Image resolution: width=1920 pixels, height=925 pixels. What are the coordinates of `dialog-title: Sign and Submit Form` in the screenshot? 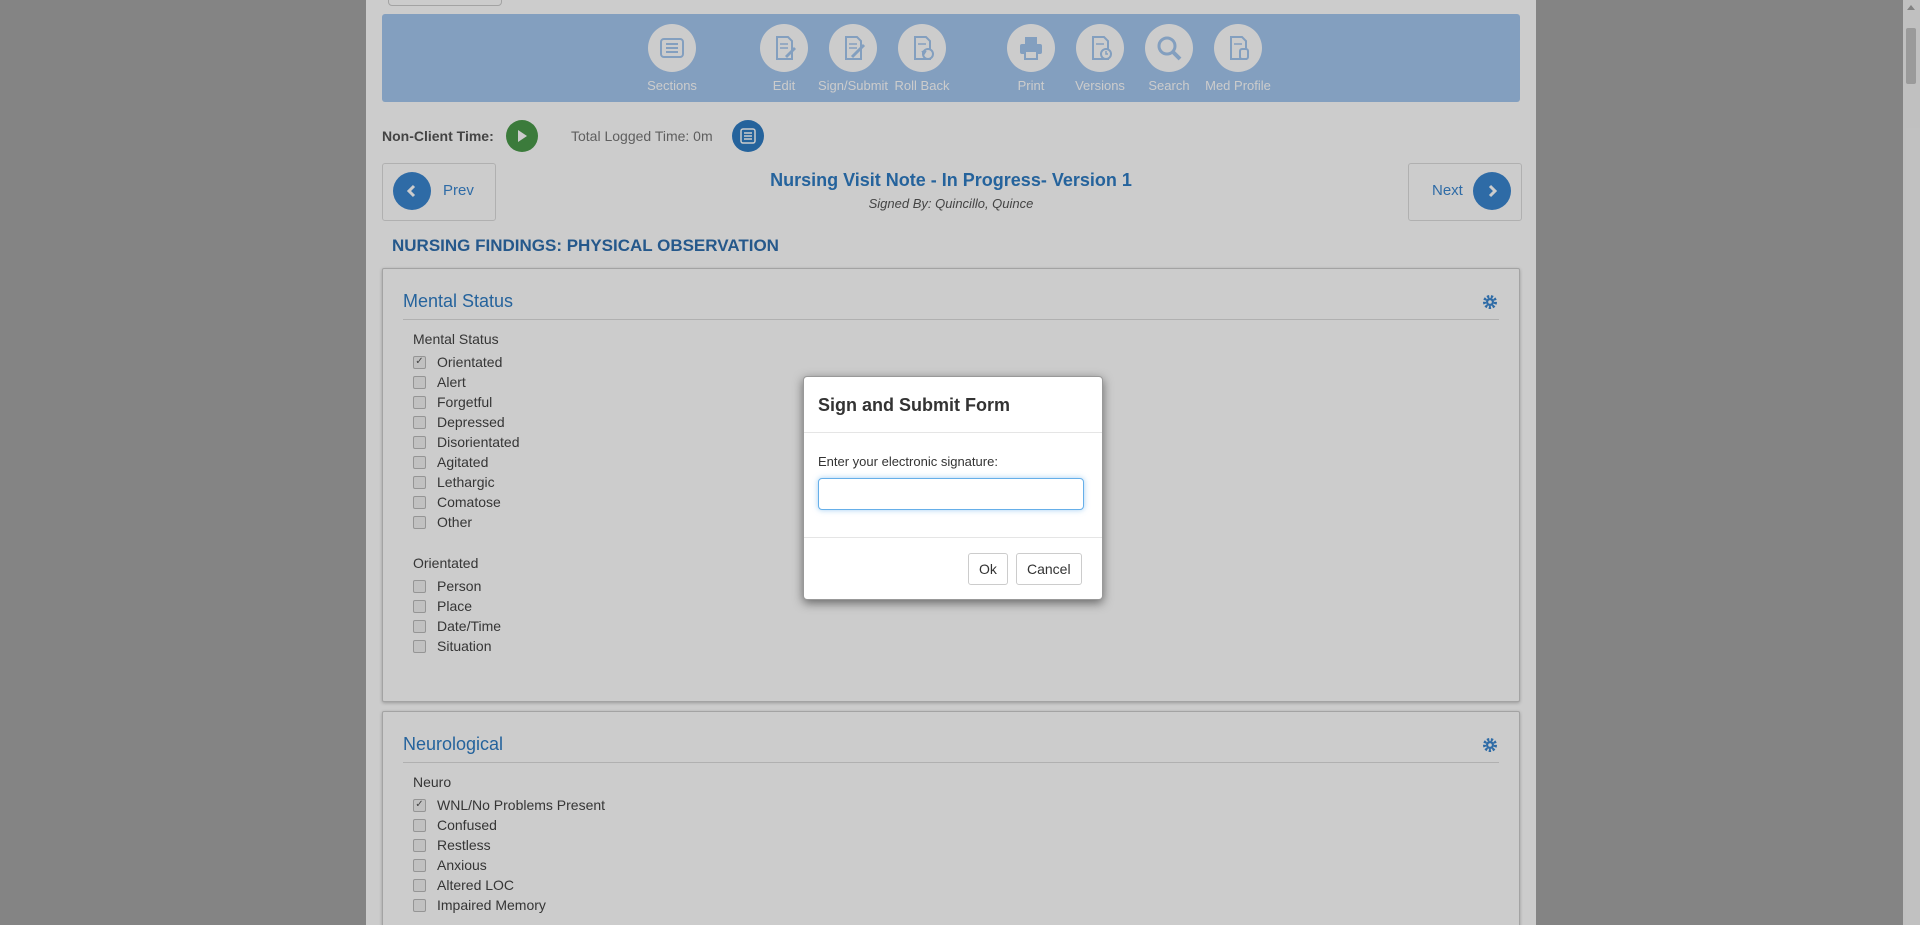 It's located at (914, 405).